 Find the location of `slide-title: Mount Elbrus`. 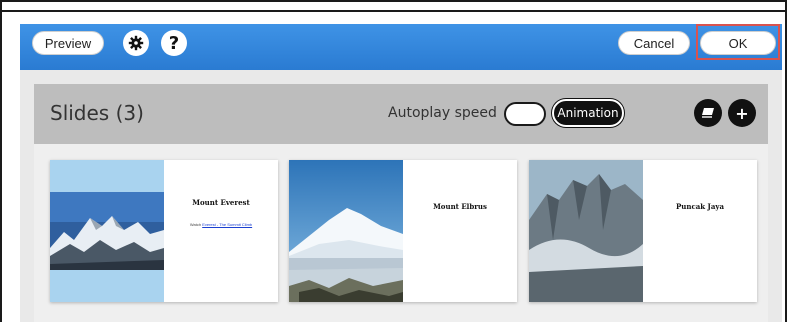

slide-title: Mount Elbrus is located at coordinates (460, 206).